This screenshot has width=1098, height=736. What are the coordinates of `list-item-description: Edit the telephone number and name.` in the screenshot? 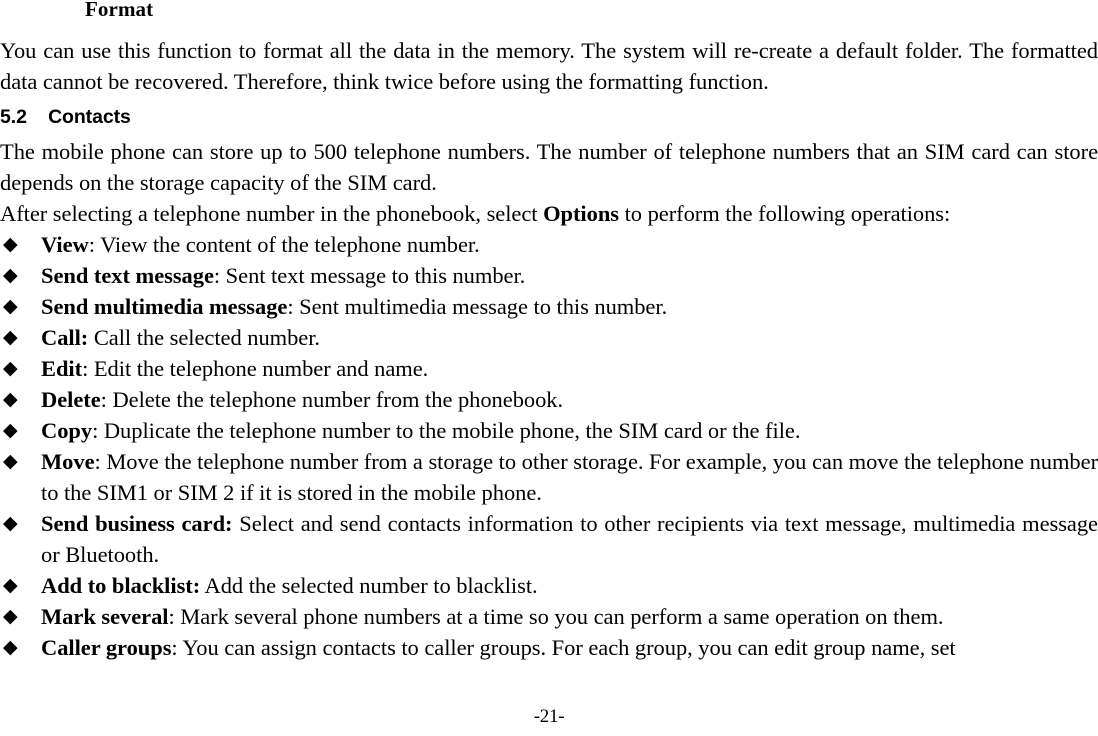 It's located at (261, 368).